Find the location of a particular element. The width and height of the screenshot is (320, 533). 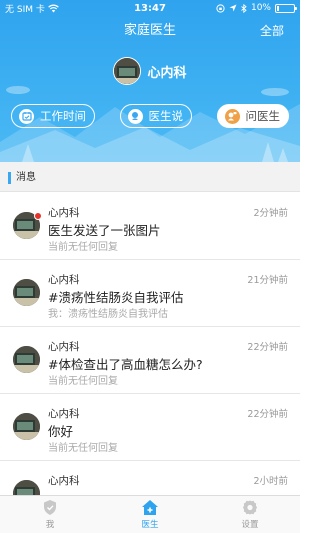

action-pills: 工作时间 医生说 问医生 is located at coordinates (150, 116).